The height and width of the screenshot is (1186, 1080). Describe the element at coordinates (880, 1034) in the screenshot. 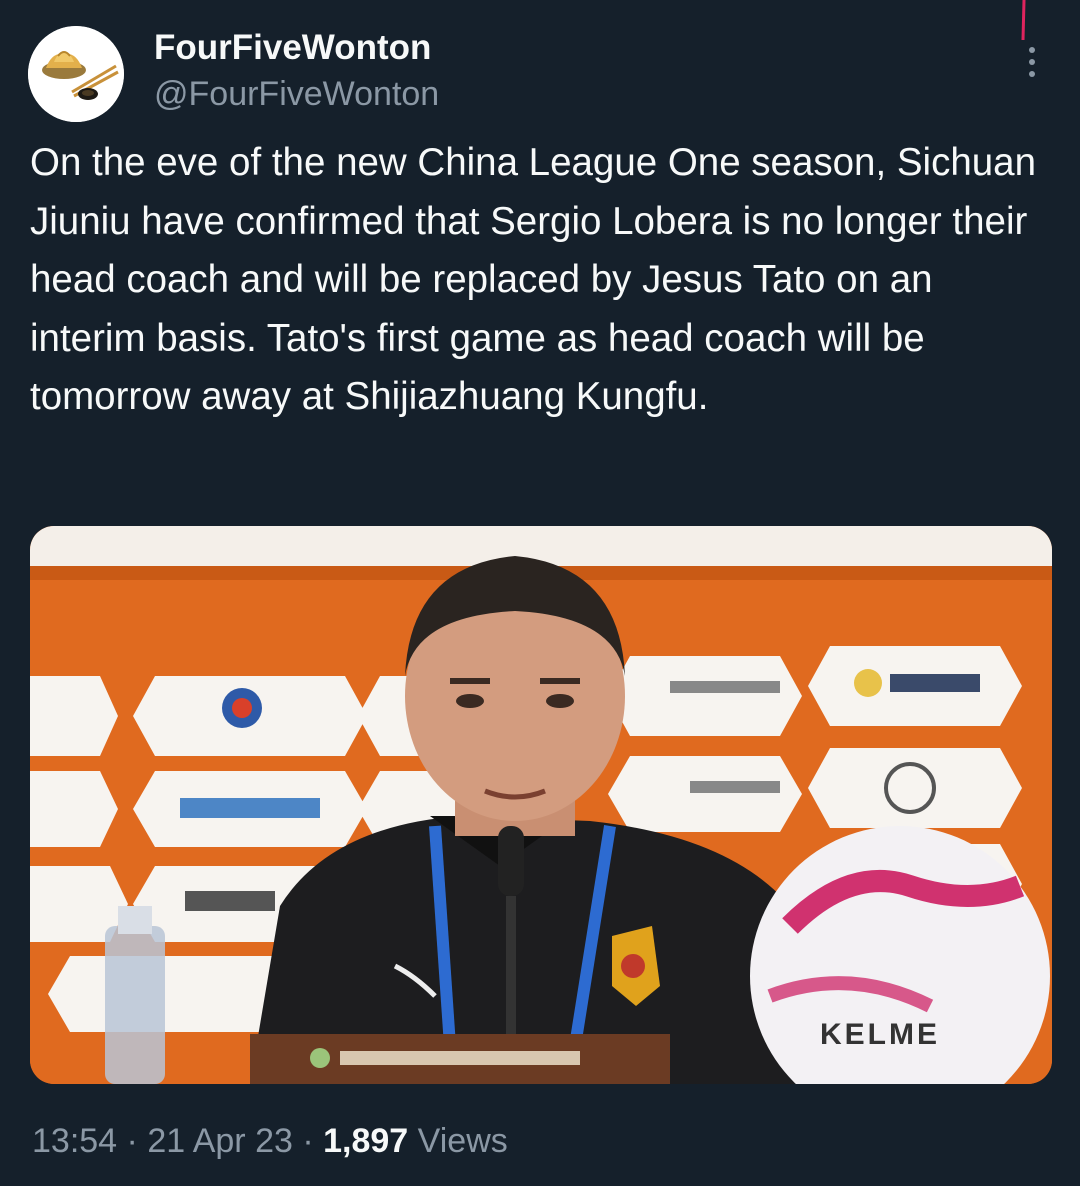

I see `ball-brand-text: KELME` at that location.